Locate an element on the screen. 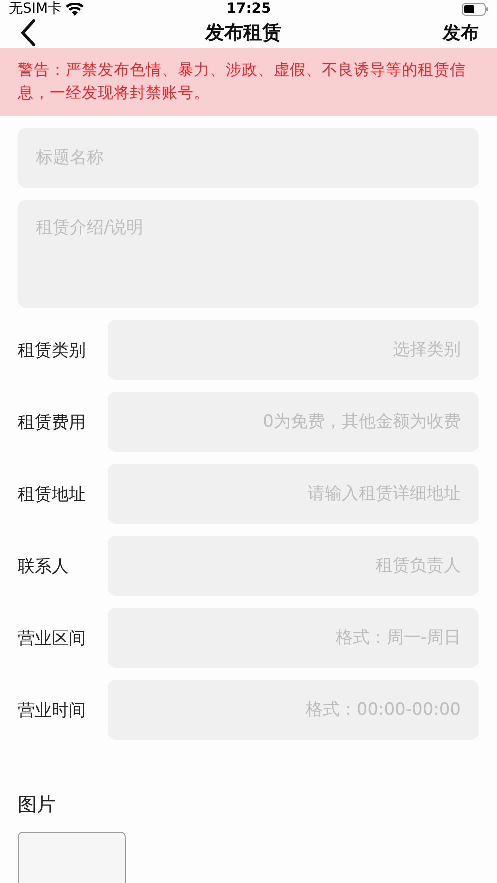 The height and width of the screenshot is (883, 497). image-upload-button is located at coordinates (72, 857).